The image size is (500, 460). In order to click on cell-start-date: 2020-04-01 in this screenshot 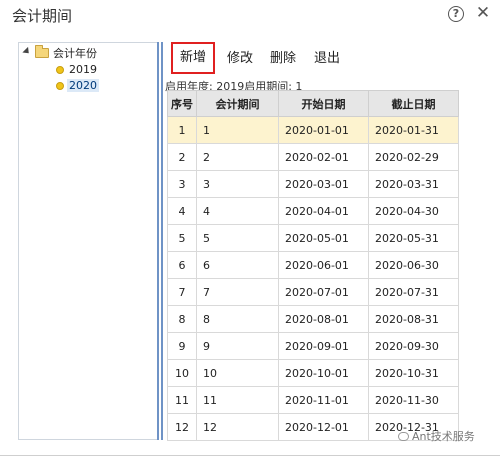, I will do `click(323, 211)`.